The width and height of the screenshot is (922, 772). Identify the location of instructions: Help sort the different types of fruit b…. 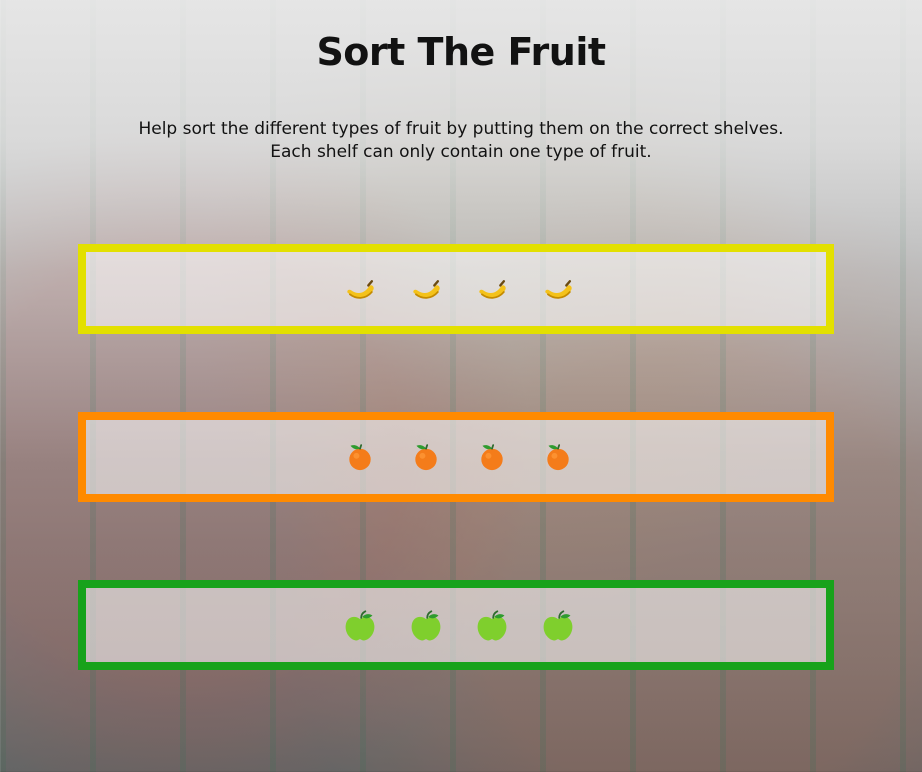
(461, 141).